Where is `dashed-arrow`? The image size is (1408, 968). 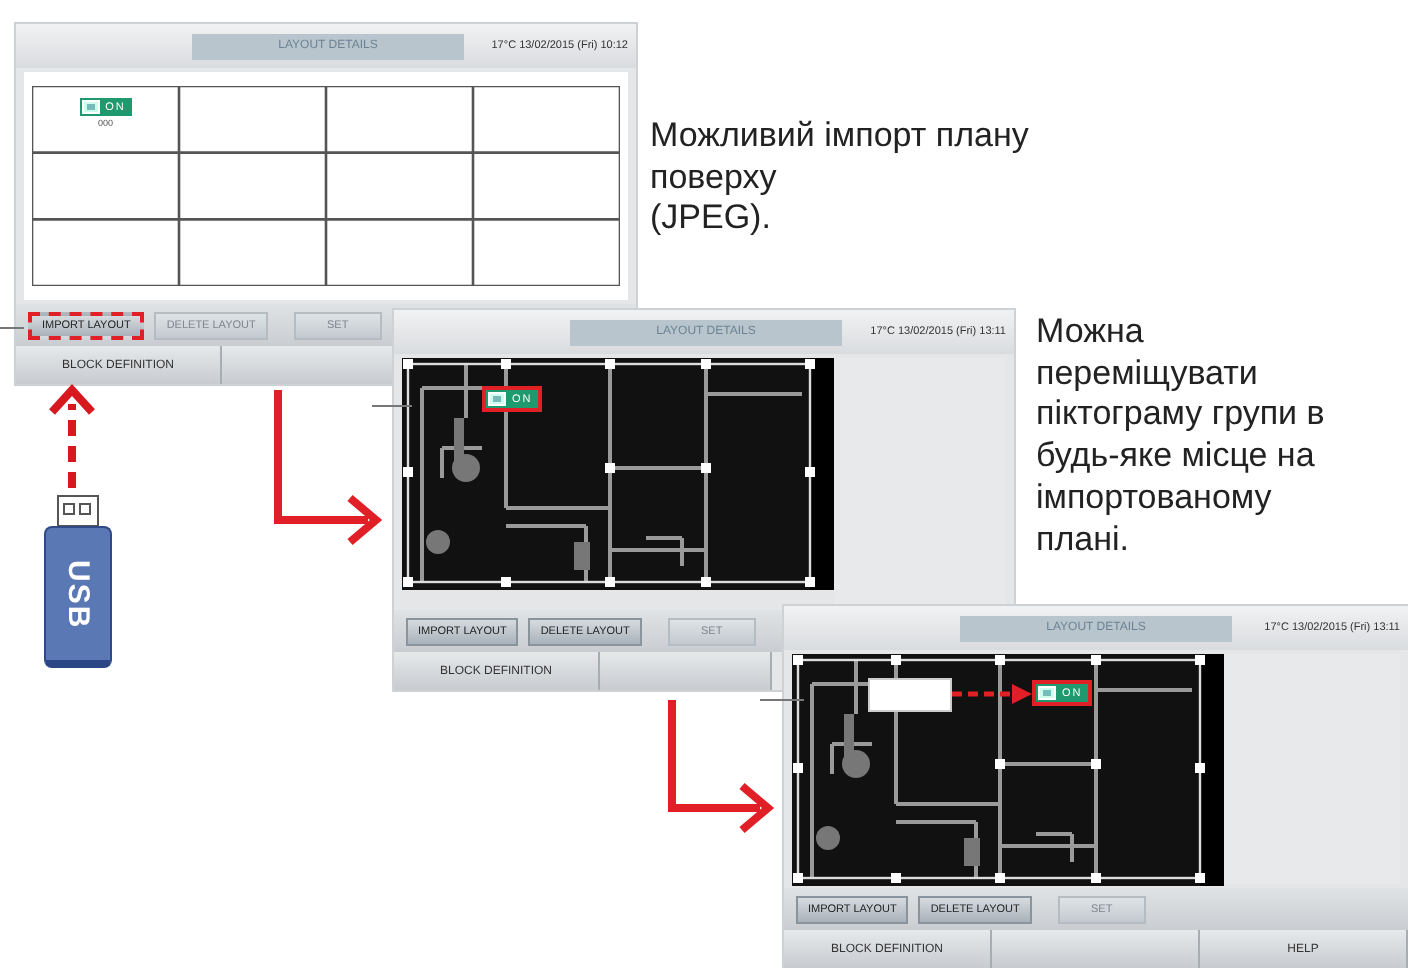
dashed-arrow is located at coordinates (72, 436).